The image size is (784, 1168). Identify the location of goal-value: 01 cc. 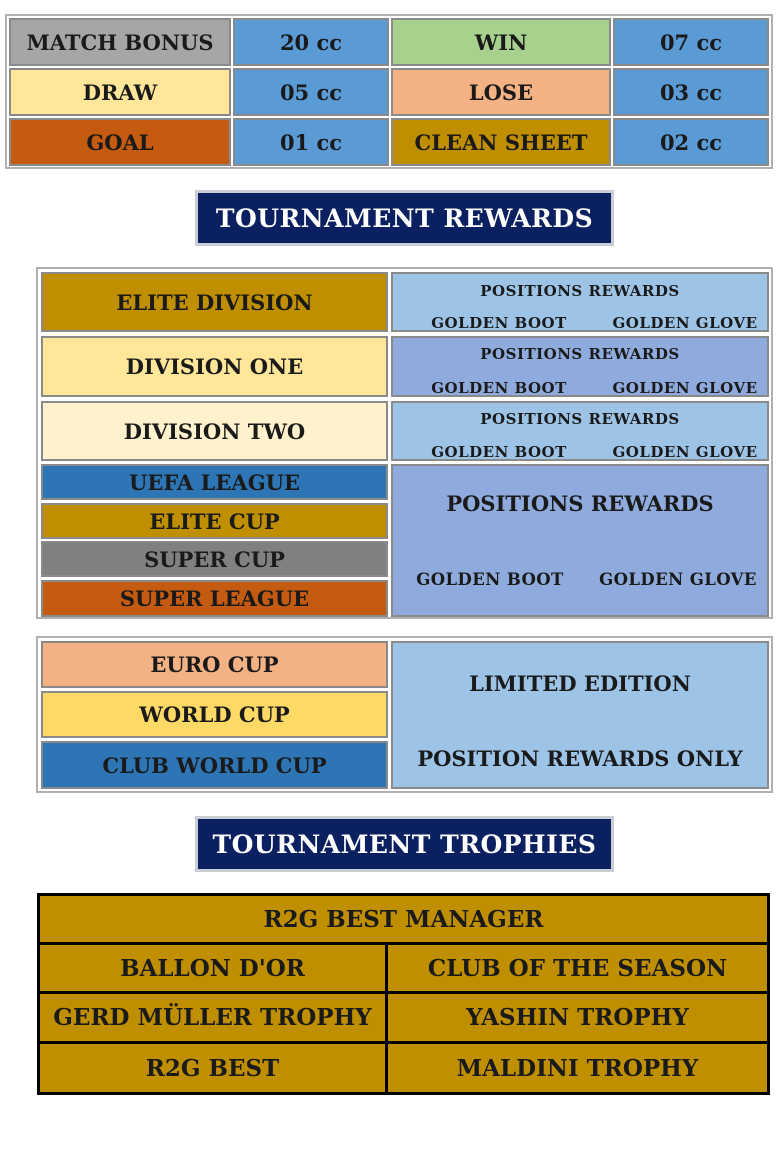
(311, 142).